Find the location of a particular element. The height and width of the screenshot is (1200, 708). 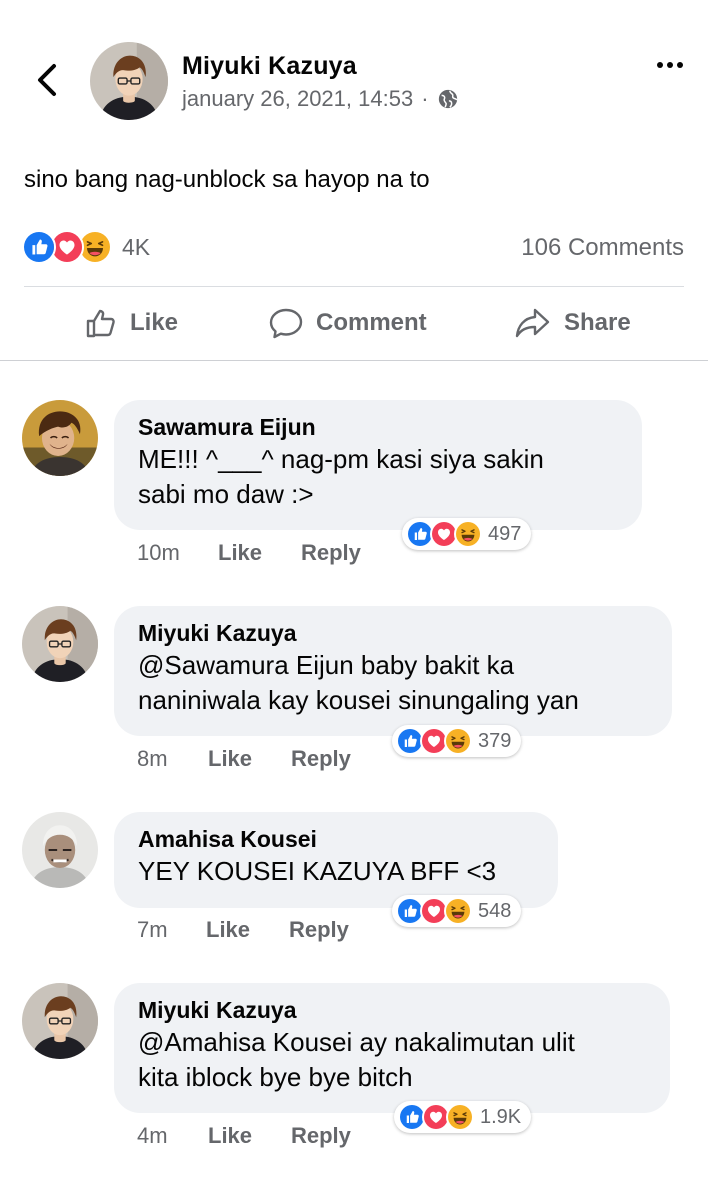

share-arrow-icon is located at coordinates (532, 323).